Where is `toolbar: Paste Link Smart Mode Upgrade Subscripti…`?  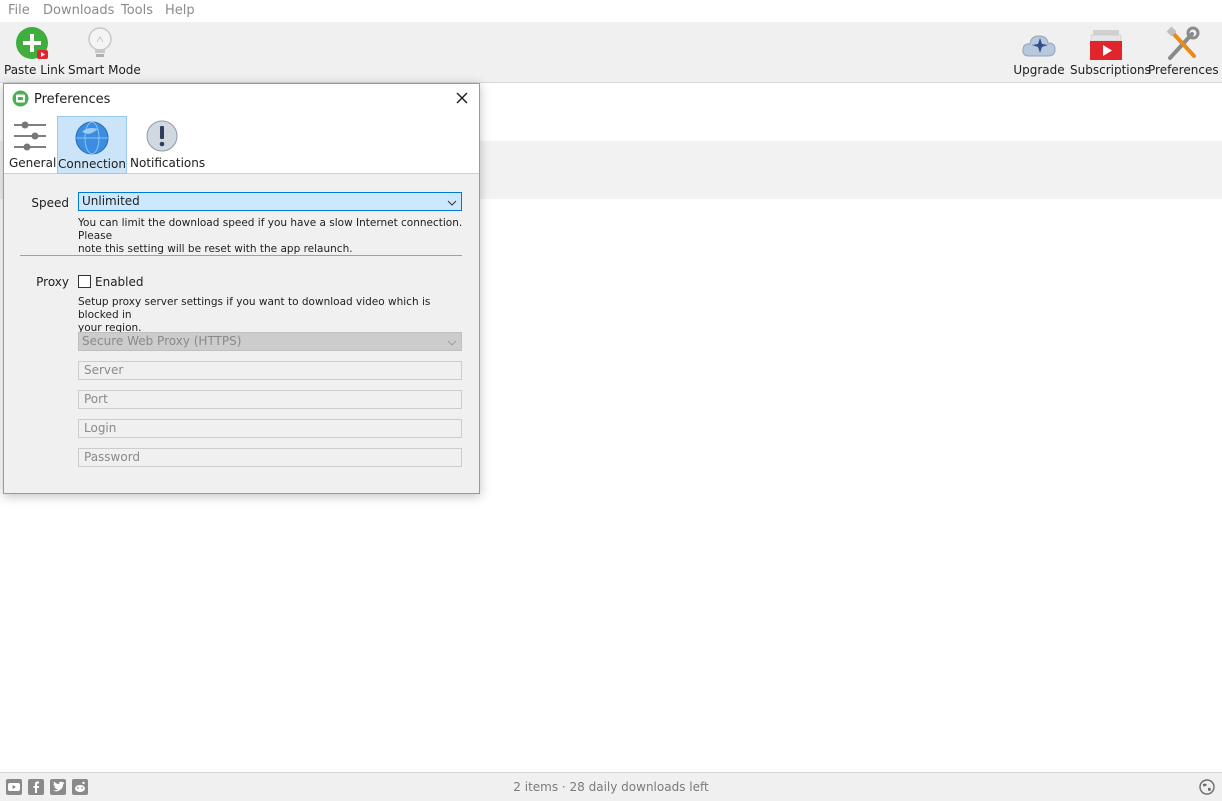 toolbar: Paste Link Smart Mode Upgrade Subscripti… is located at coordinates (611, 52).